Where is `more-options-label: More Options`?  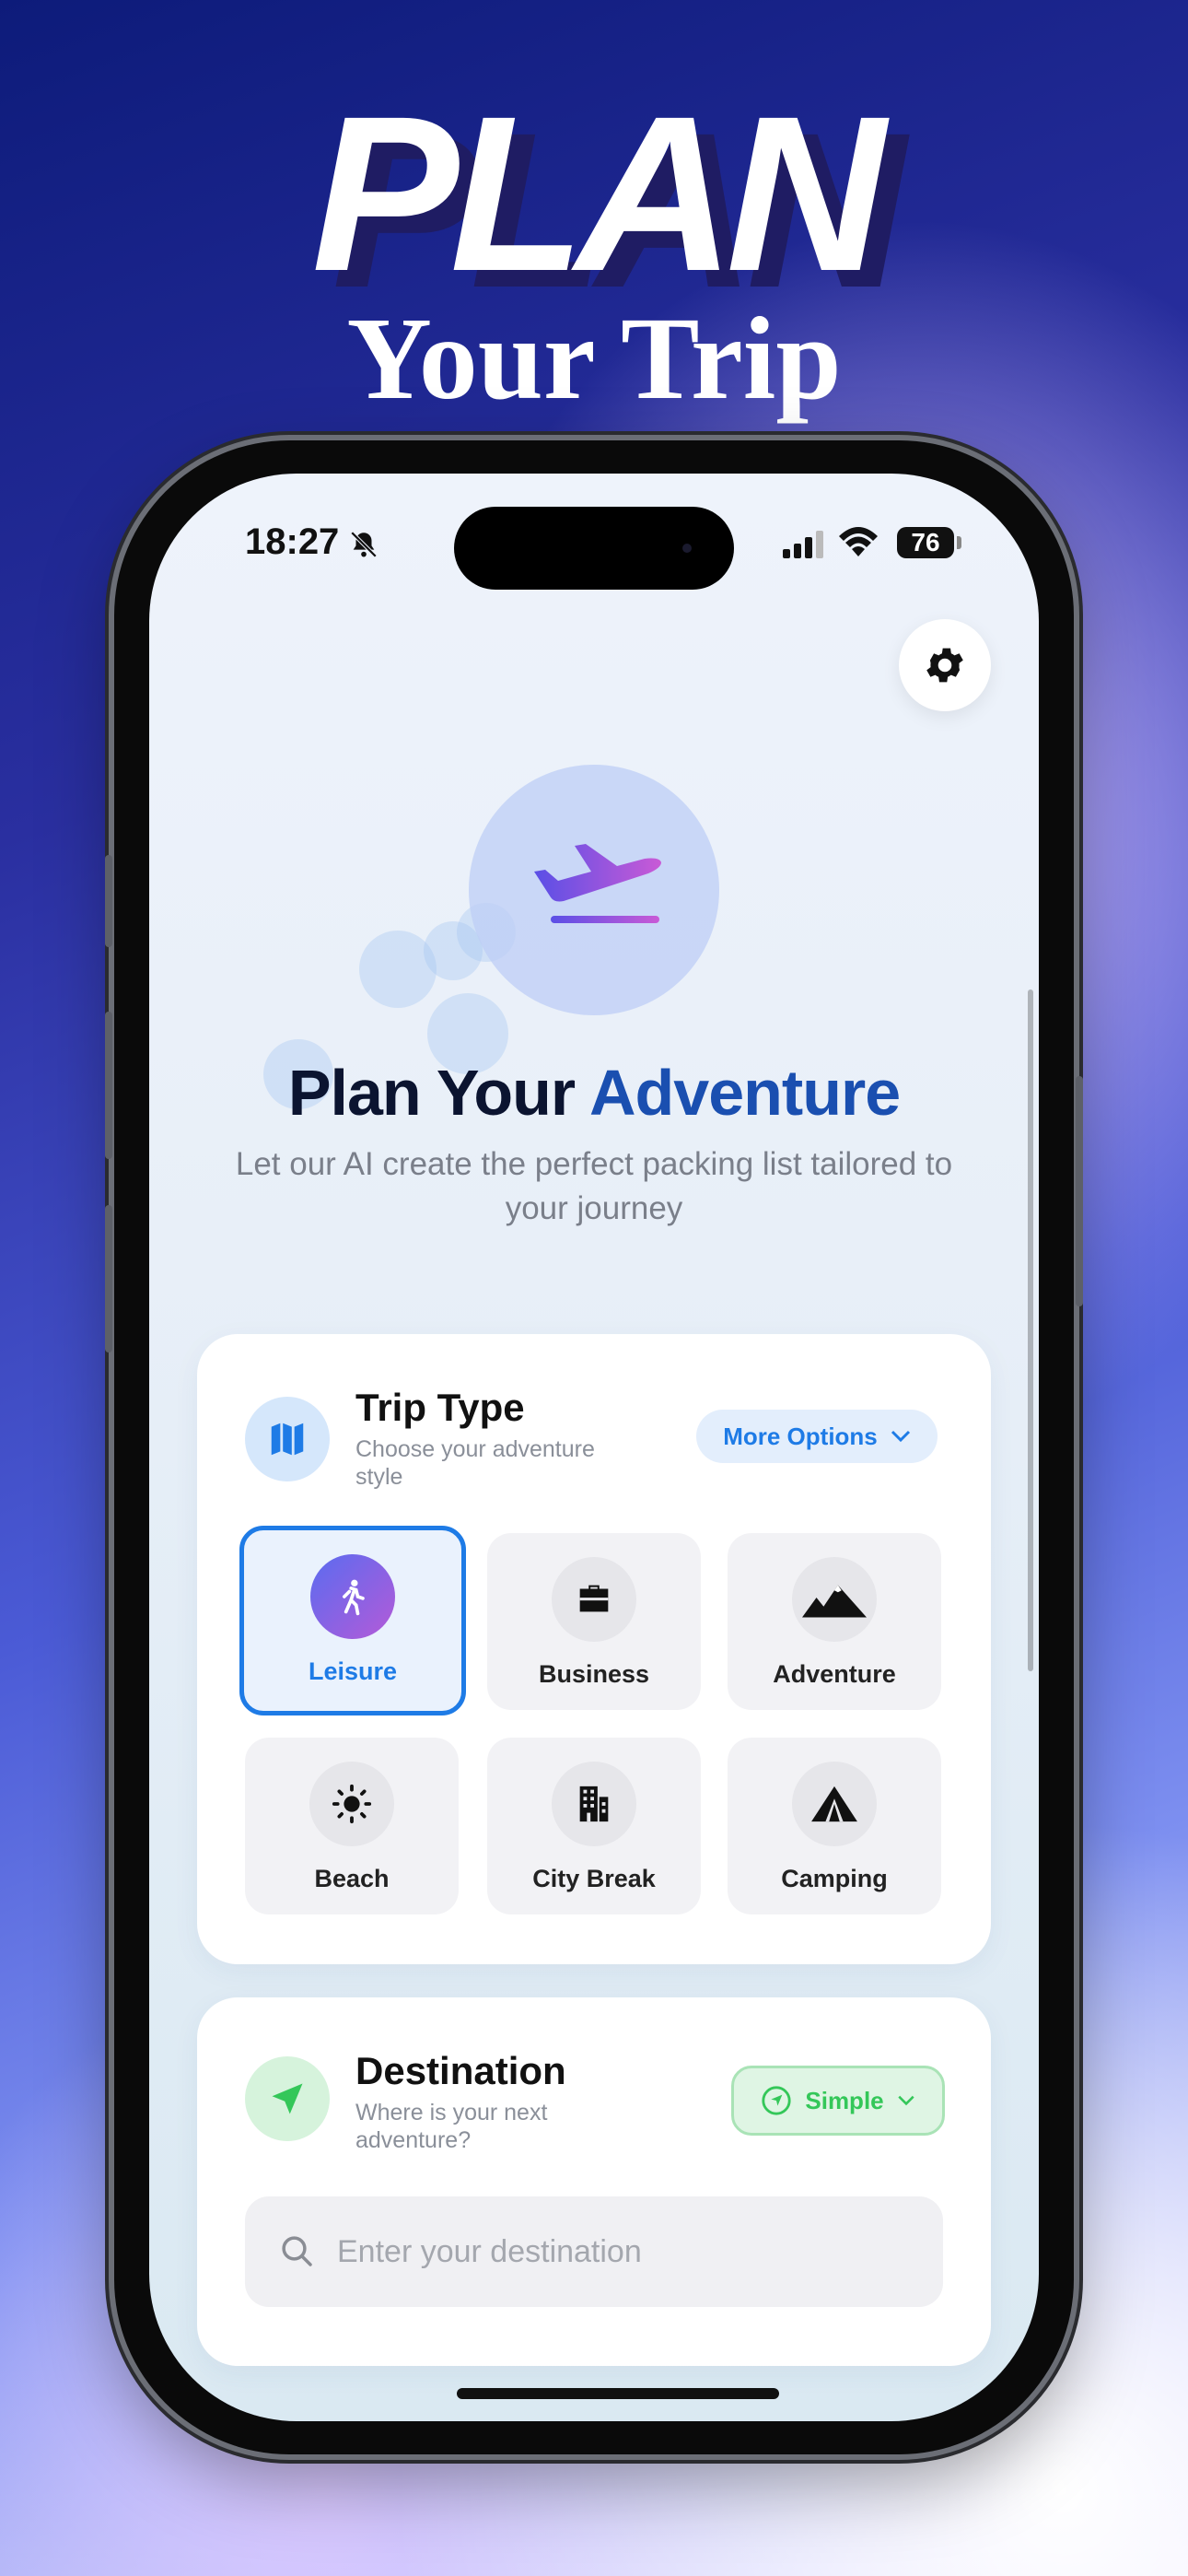
more-options-label: More Options is located at coordinates (800, 1436).